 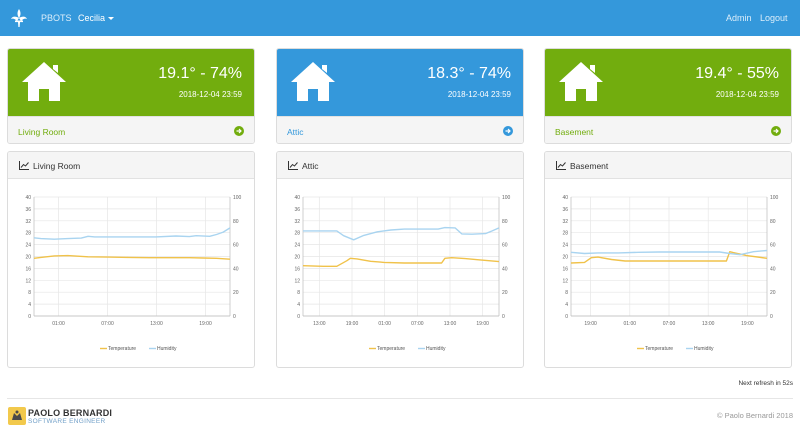 What do you see at coordinates (111, 18) in the screenshot?
I see `chevron-down-icon` at bounding box center [111, 18].